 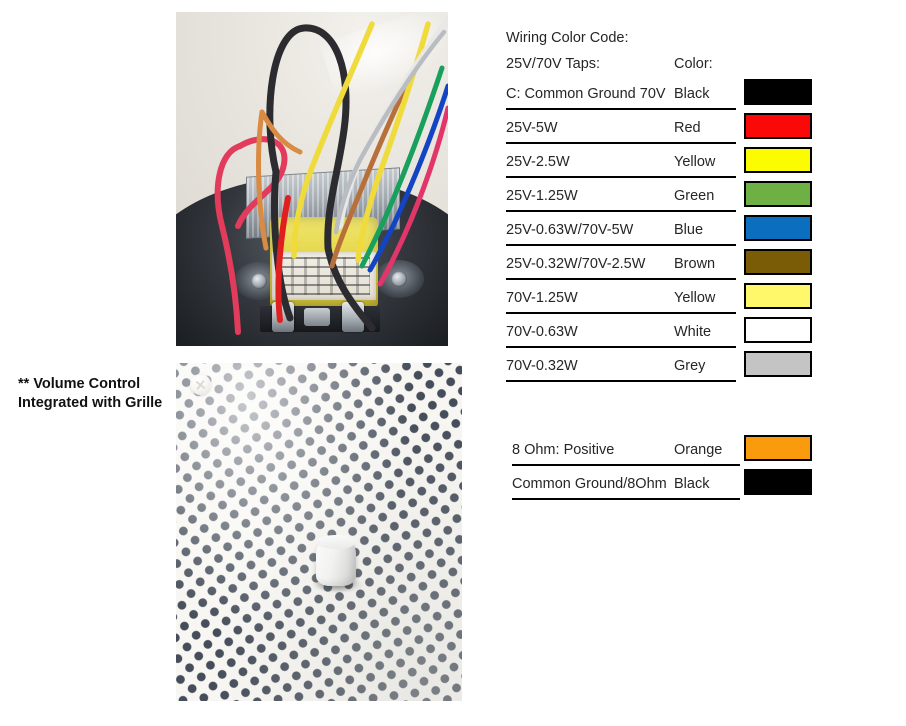 I want to click on wiring-color-name: Grey, so click(x=690, y=366).